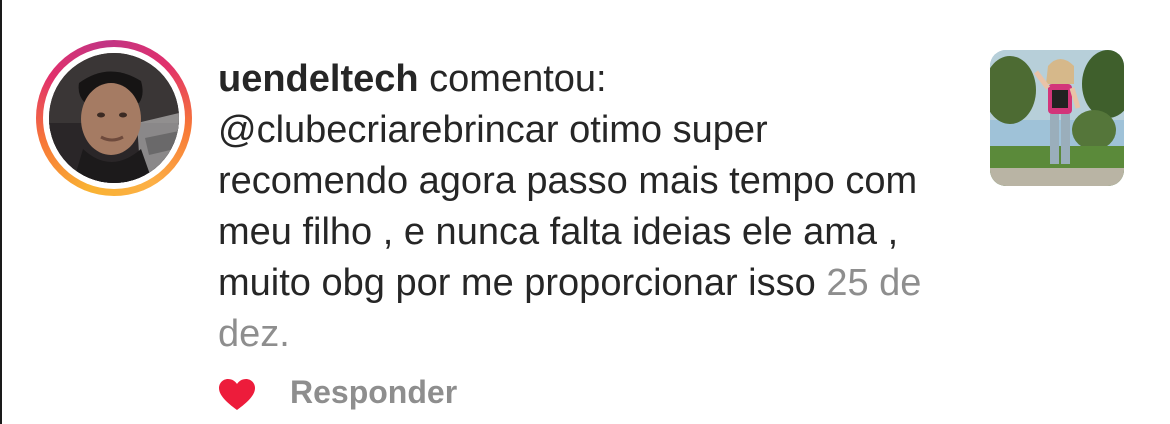 The height and width of the screenshot is (424, 1170). I want to click on avatar, so click(114, 118).